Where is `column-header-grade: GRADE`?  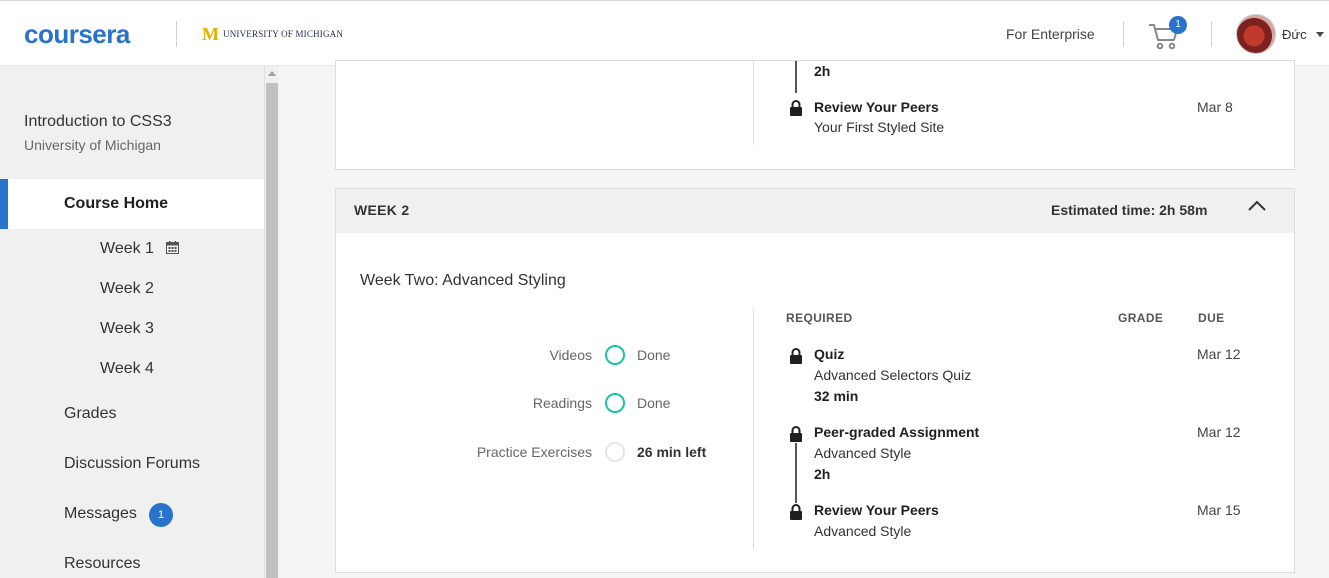 column-header-grade: GRADE is located at coordinates (1141, 318).